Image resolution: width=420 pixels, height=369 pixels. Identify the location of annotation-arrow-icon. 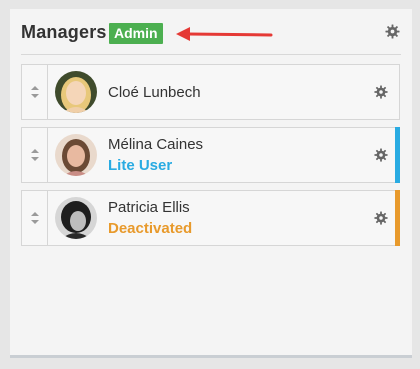
(224, 34).